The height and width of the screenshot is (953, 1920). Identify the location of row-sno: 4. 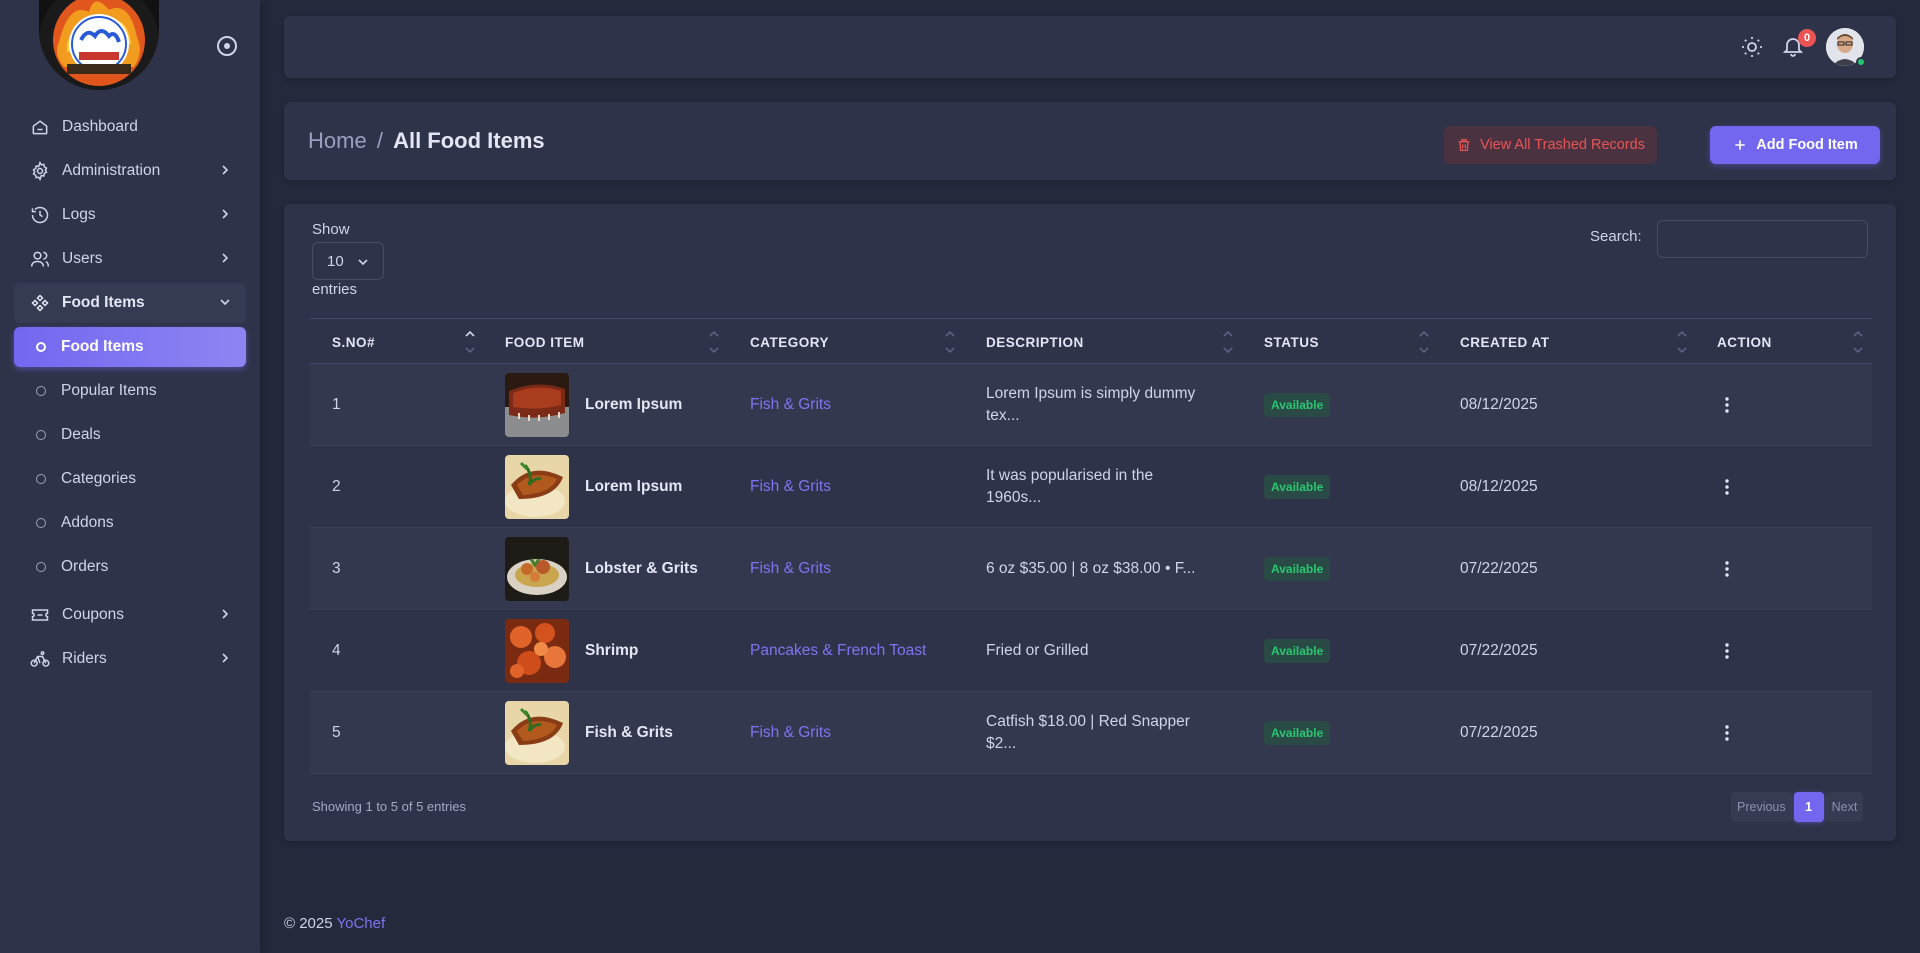
(336, 650).